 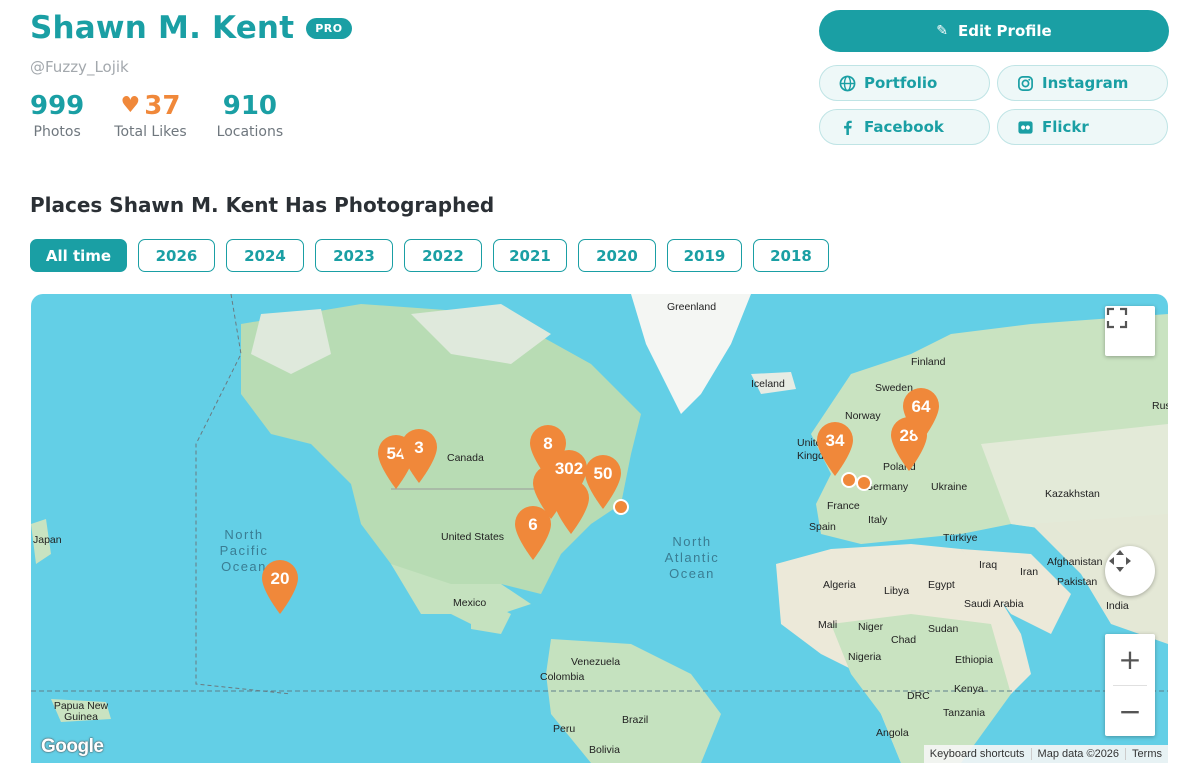 I want to click on stat-likes: ♥ 37 Total Likes, so click(x=150, y=115).